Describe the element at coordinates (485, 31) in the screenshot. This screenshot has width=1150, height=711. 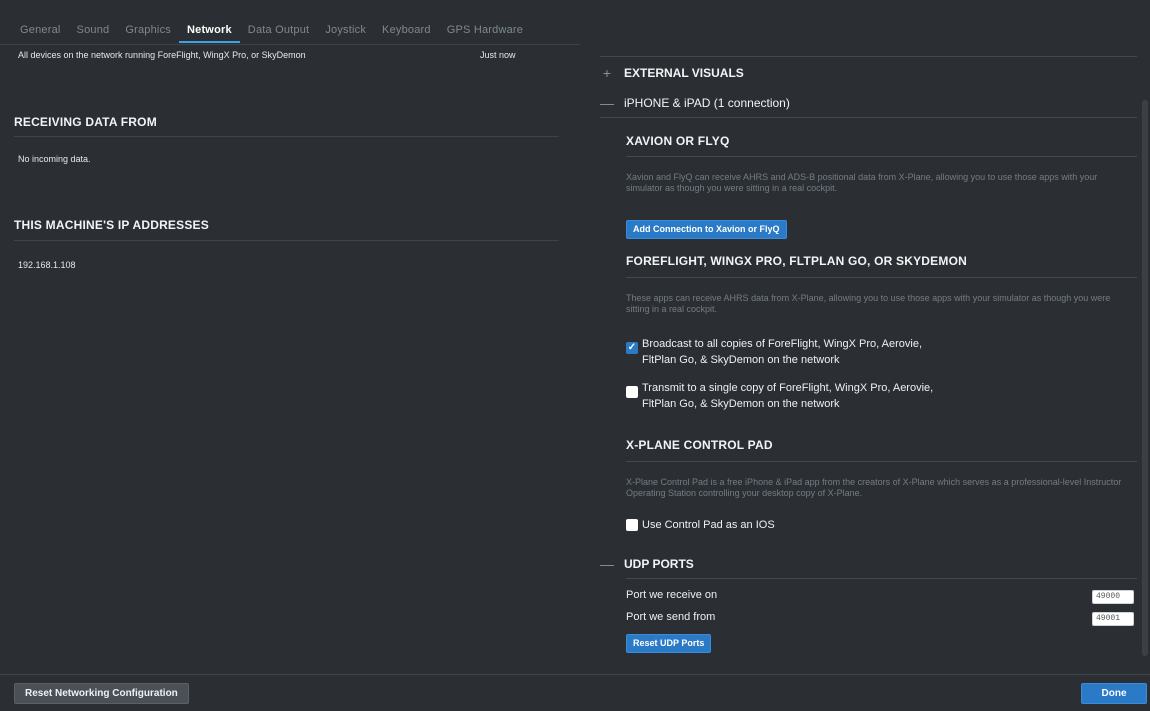
I see `tab-gps-hardware: GPS Hardware` at that location.